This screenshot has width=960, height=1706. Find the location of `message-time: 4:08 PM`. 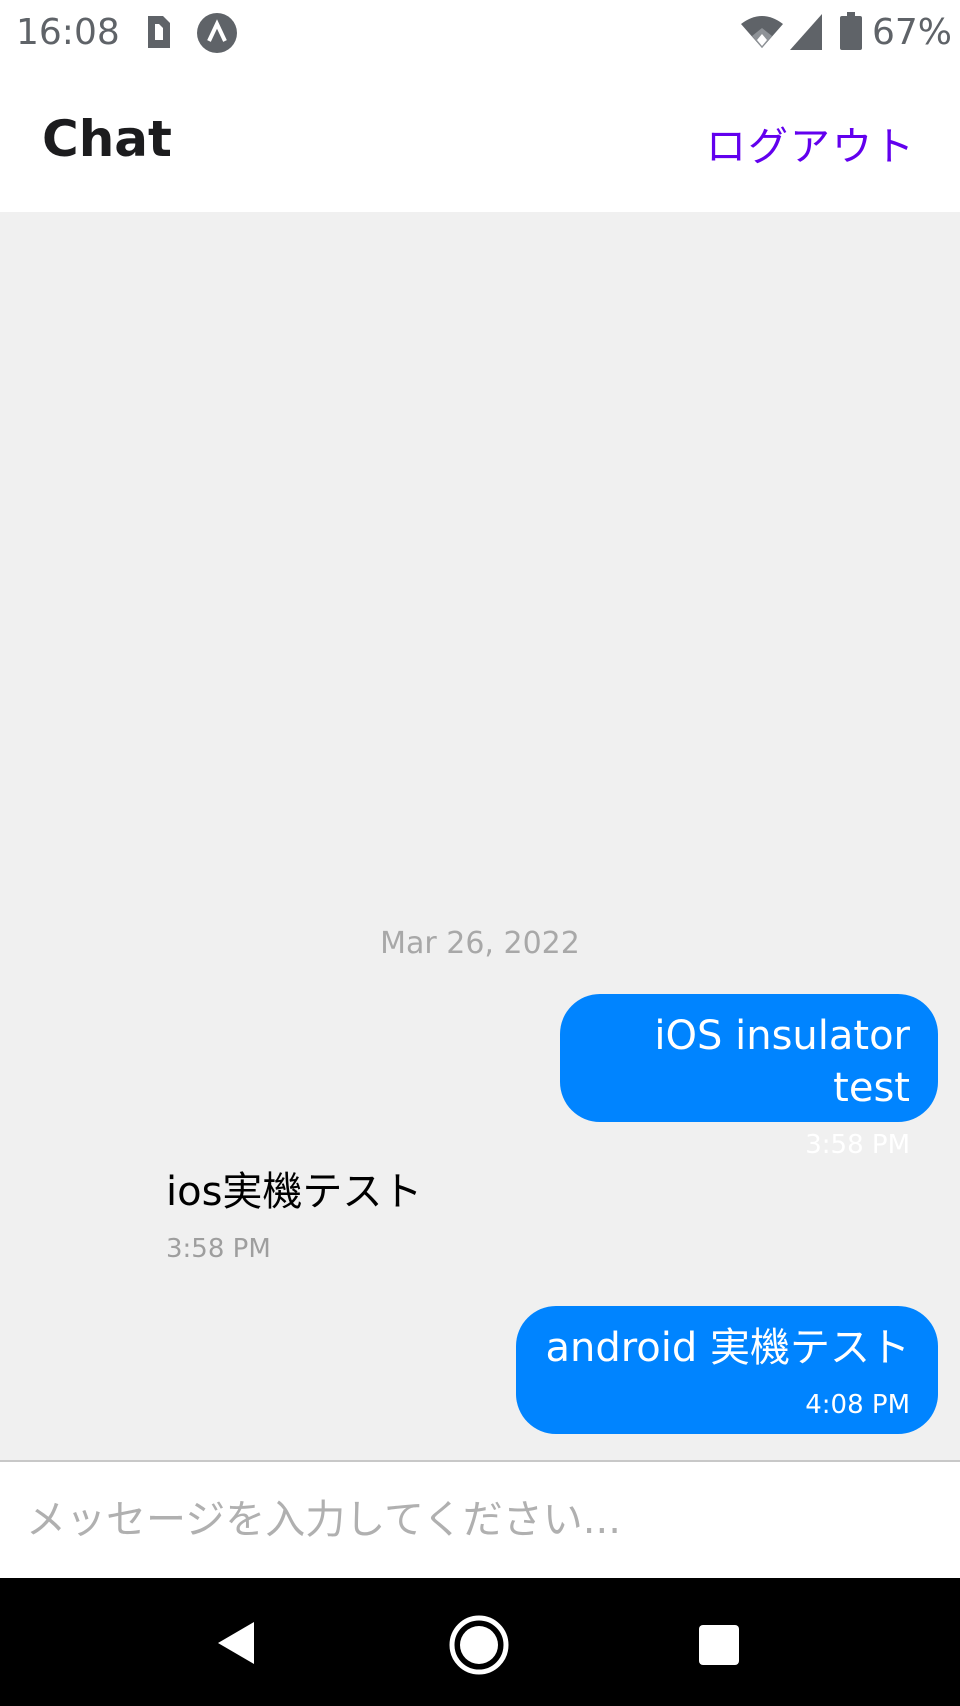

message-time: 4:08 PM is located at coordinates (857, 1405).